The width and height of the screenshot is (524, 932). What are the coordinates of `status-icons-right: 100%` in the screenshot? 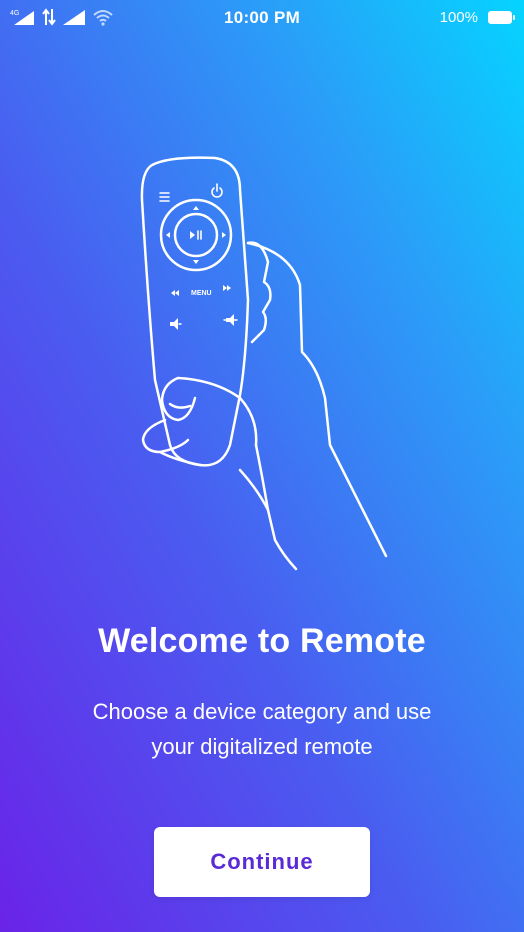 It's located at (477, 17).